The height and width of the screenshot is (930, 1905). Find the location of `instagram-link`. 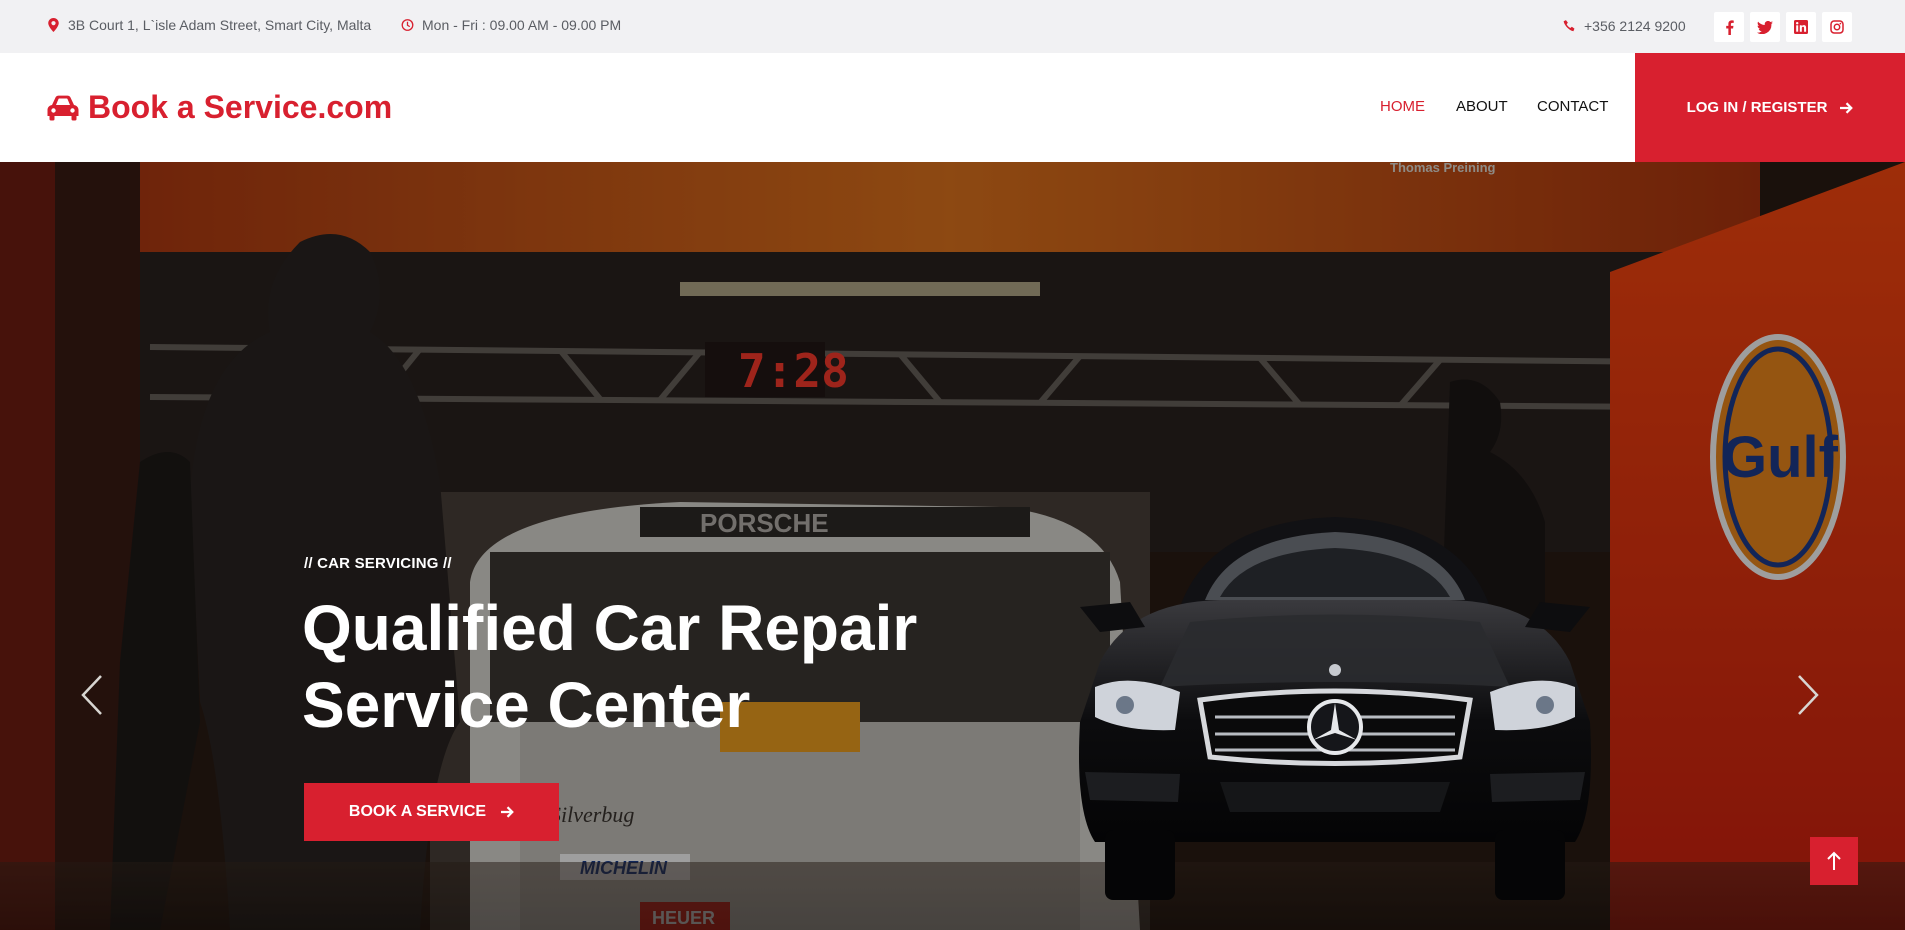

instagram-link is located at coordinates (1837, 27).